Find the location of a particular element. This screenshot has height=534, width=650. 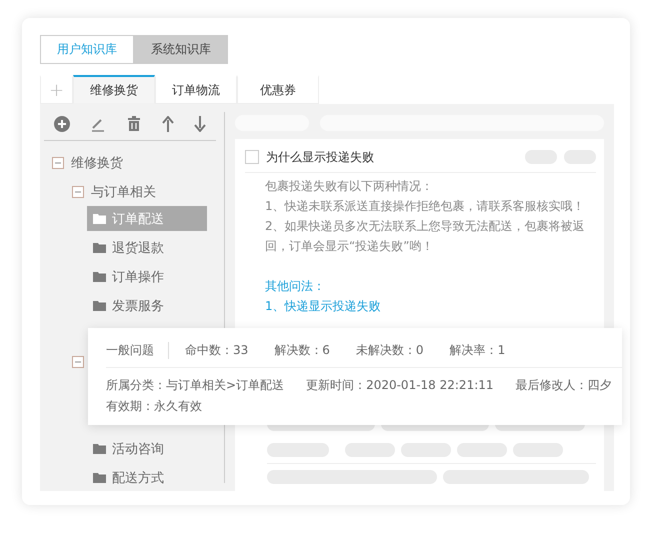

detail-text: 更新时间：2020-01-18 22:21:11 is located at coordinates (400, 385).